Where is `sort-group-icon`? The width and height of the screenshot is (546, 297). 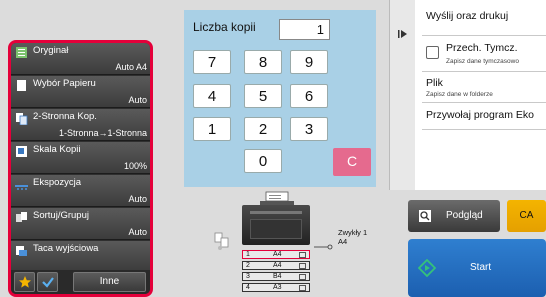
sort-group-icon is located at coordinates (21, 217).